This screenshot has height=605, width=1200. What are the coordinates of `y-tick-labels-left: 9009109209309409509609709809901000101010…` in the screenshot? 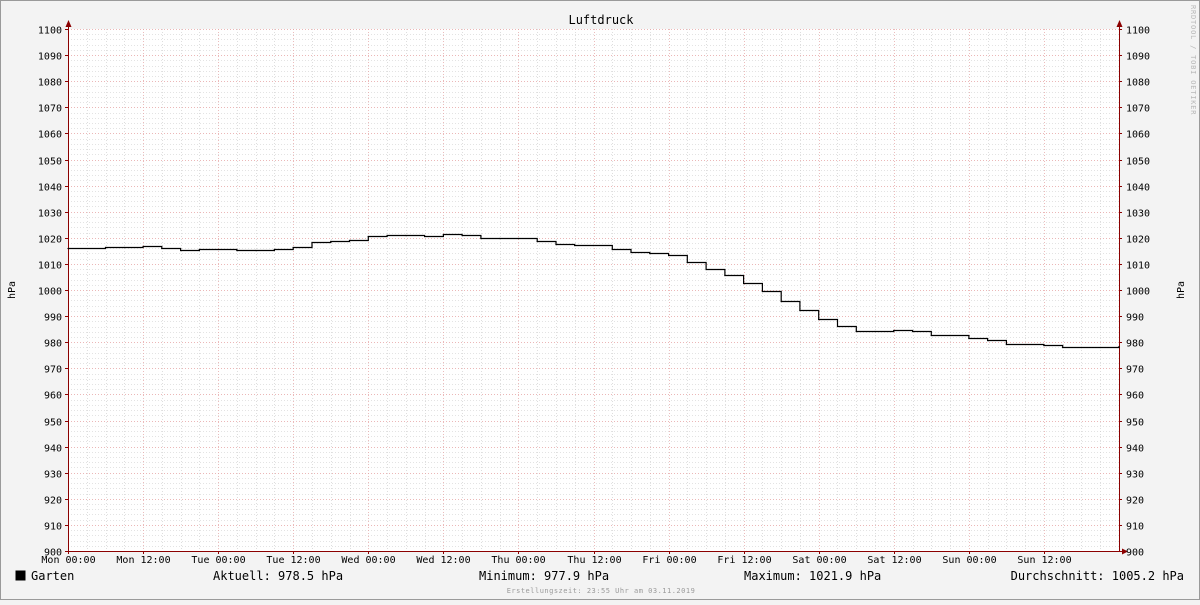 It's located at (50, 292).